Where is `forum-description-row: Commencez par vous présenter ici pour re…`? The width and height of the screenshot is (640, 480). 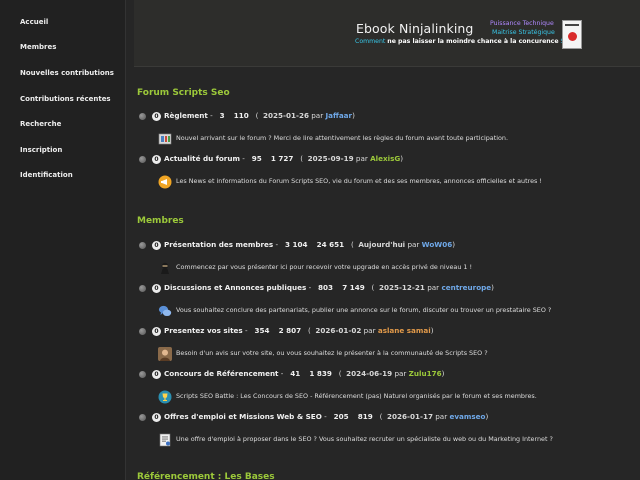
forum-description-row: Commencez par vous présenter ici pour re… is located at coordinates (395, 268).